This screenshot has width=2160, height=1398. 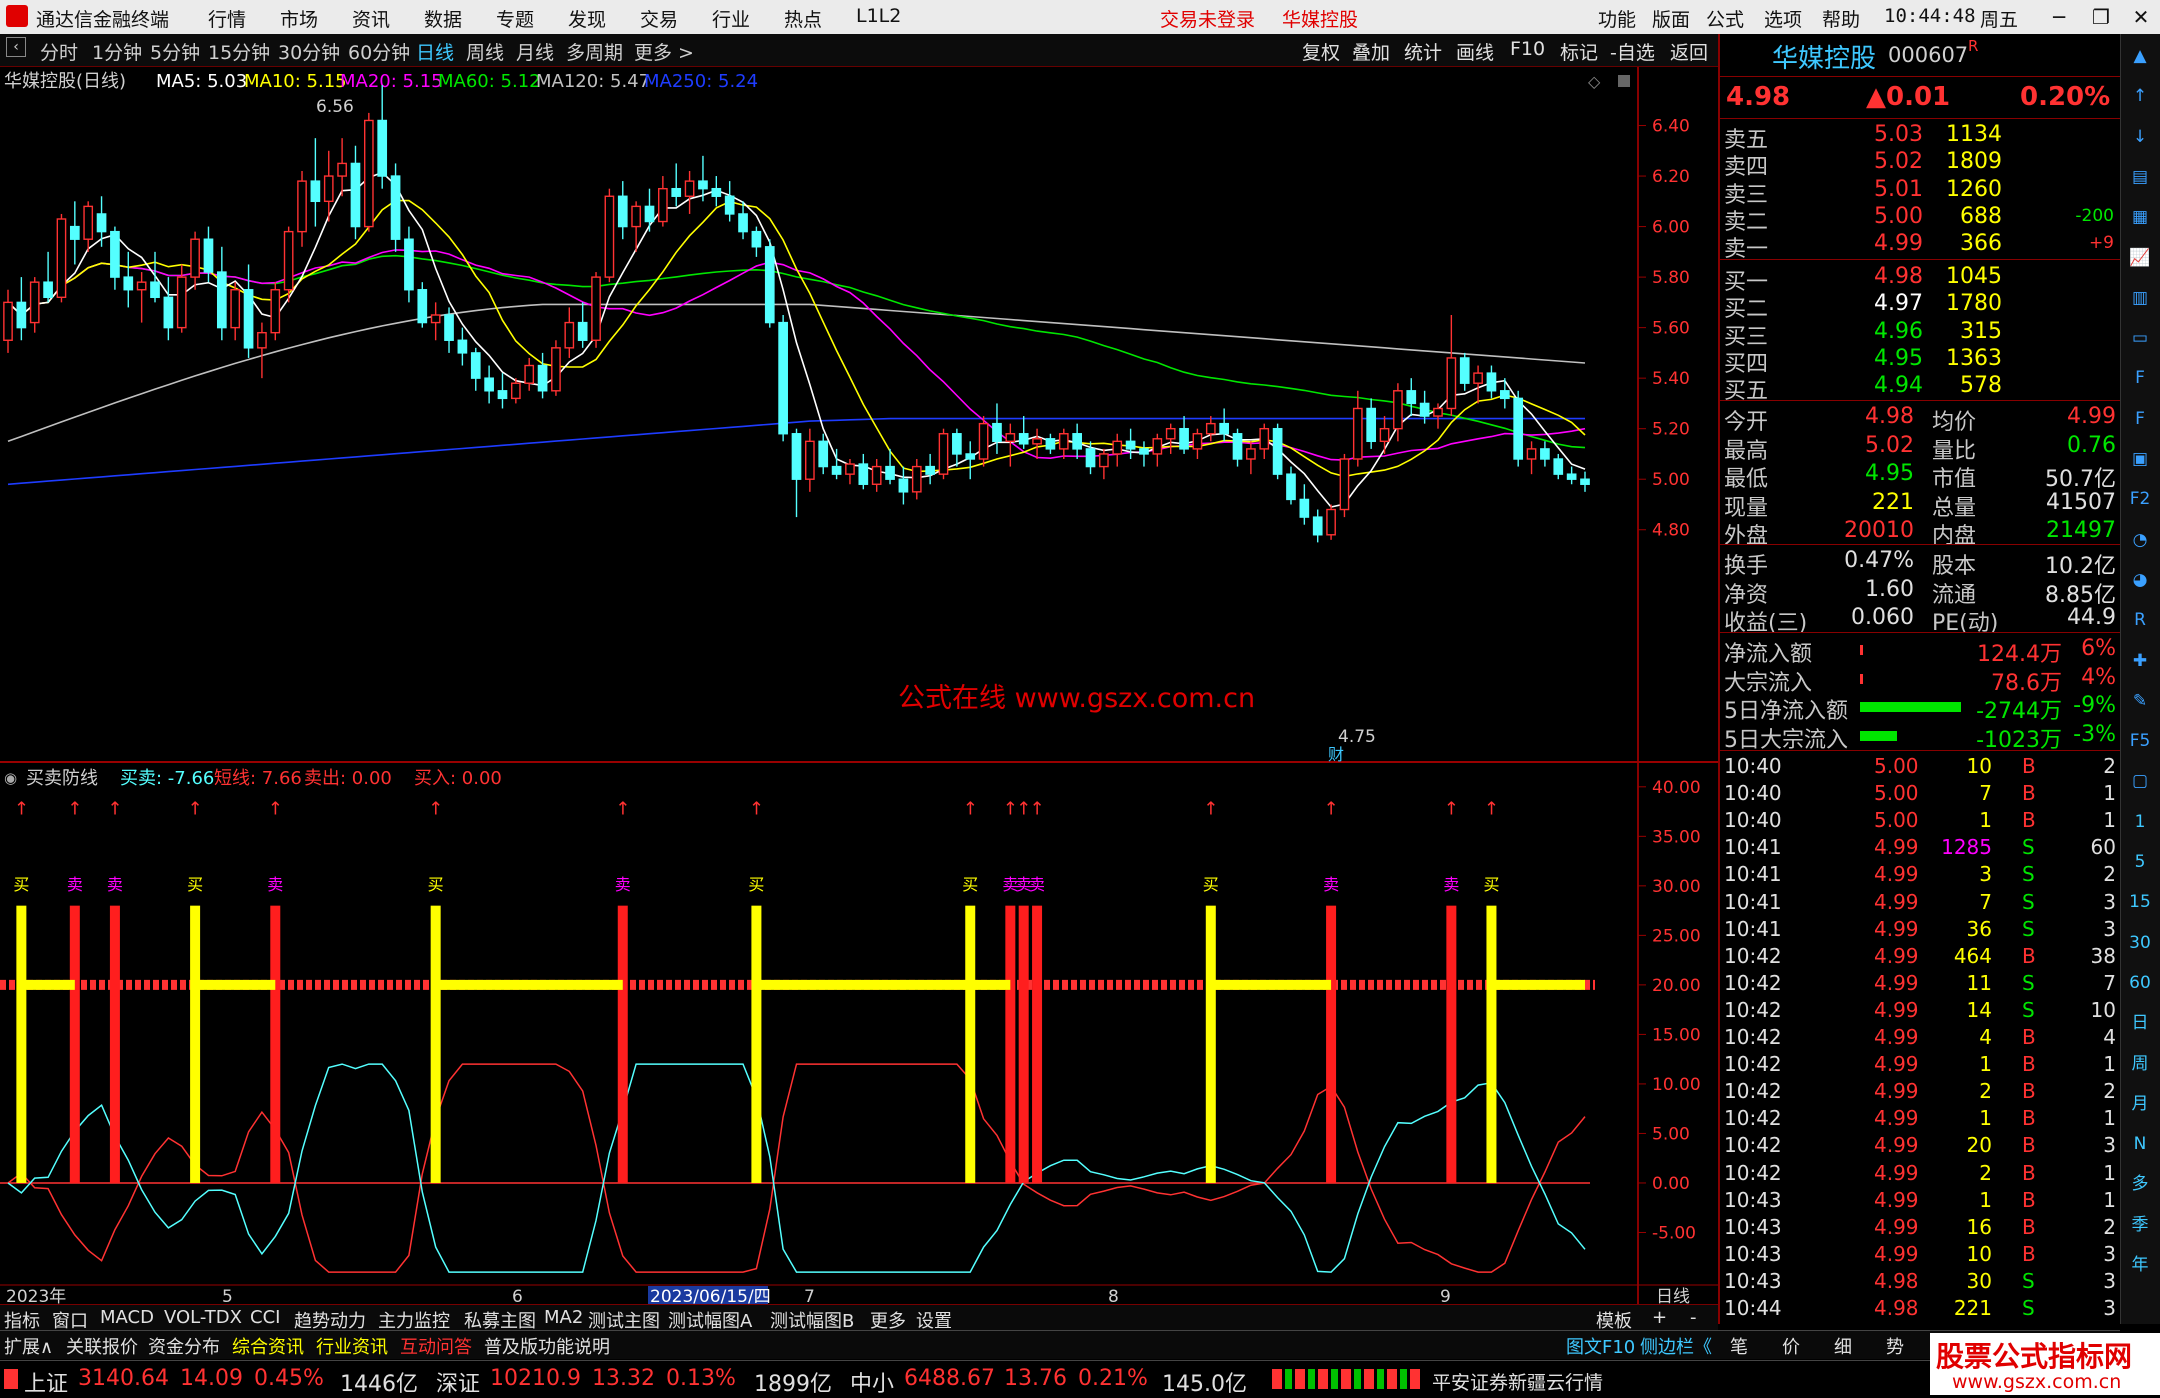 What do you see at coordinates (1321, 51) in the screenshot?
I see `tool-0: 复权` at bounding box center [1321, 51].